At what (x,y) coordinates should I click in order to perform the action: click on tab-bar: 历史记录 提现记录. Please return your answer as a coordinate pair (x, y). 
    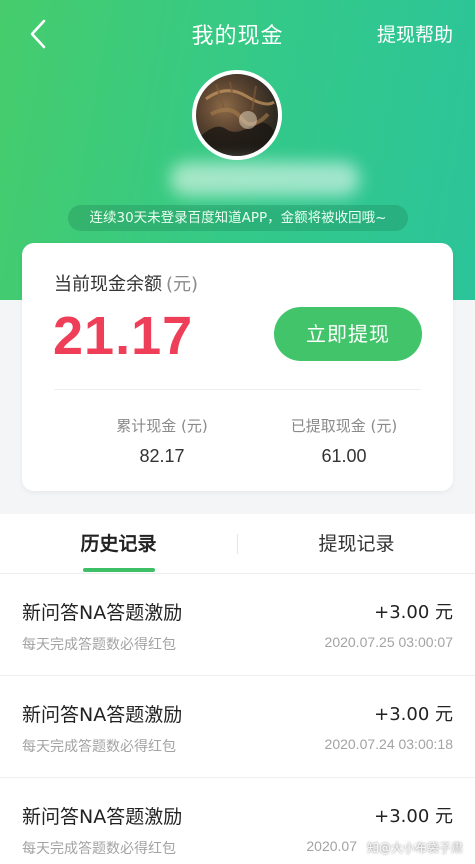
    Looking at the image, I should click on (237, 544).